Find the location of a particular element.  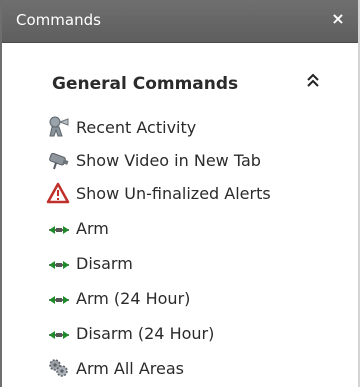

command-label: Recent Activity is located at coordinates (136, 127).